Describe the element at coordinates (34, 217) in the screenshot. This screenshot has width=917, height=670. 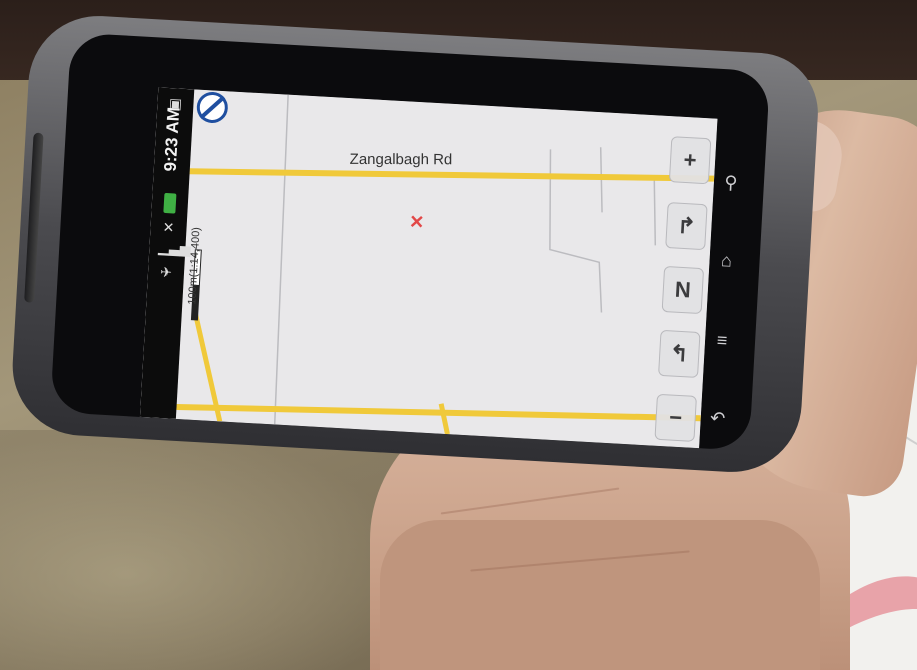
I see `phone-speaker-grille` at that location.